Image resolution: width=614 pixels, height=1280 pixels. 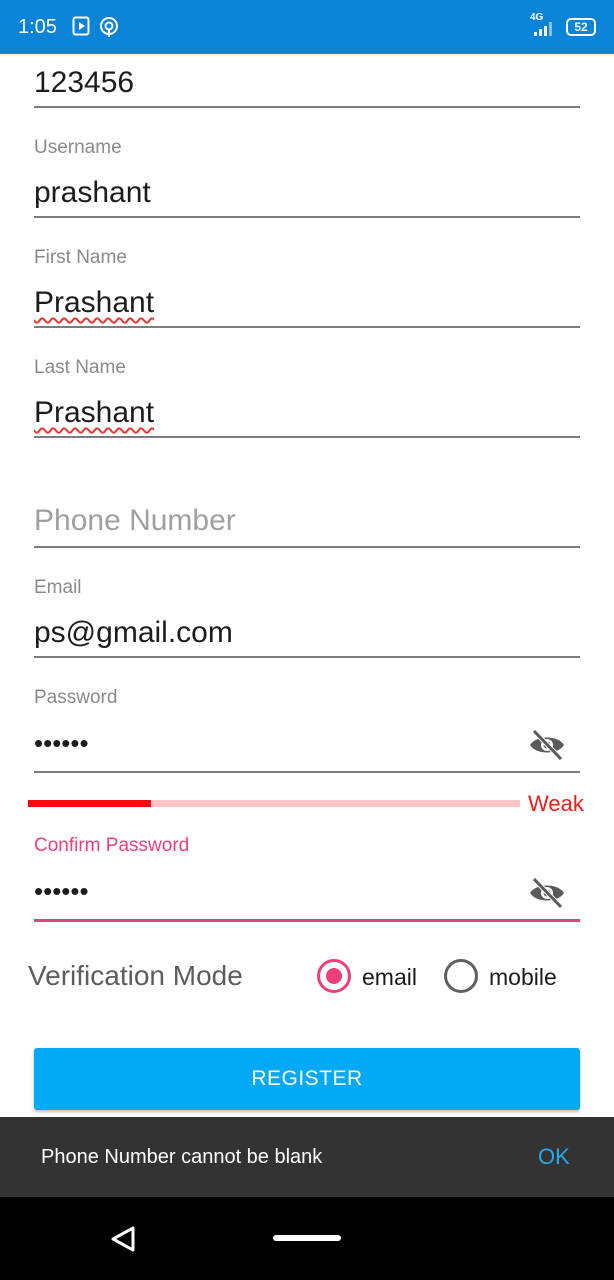 What do you see at coordinates (58, 587) in the screenshot?
I see `email-label: Email` at bounding box center [58, 587].